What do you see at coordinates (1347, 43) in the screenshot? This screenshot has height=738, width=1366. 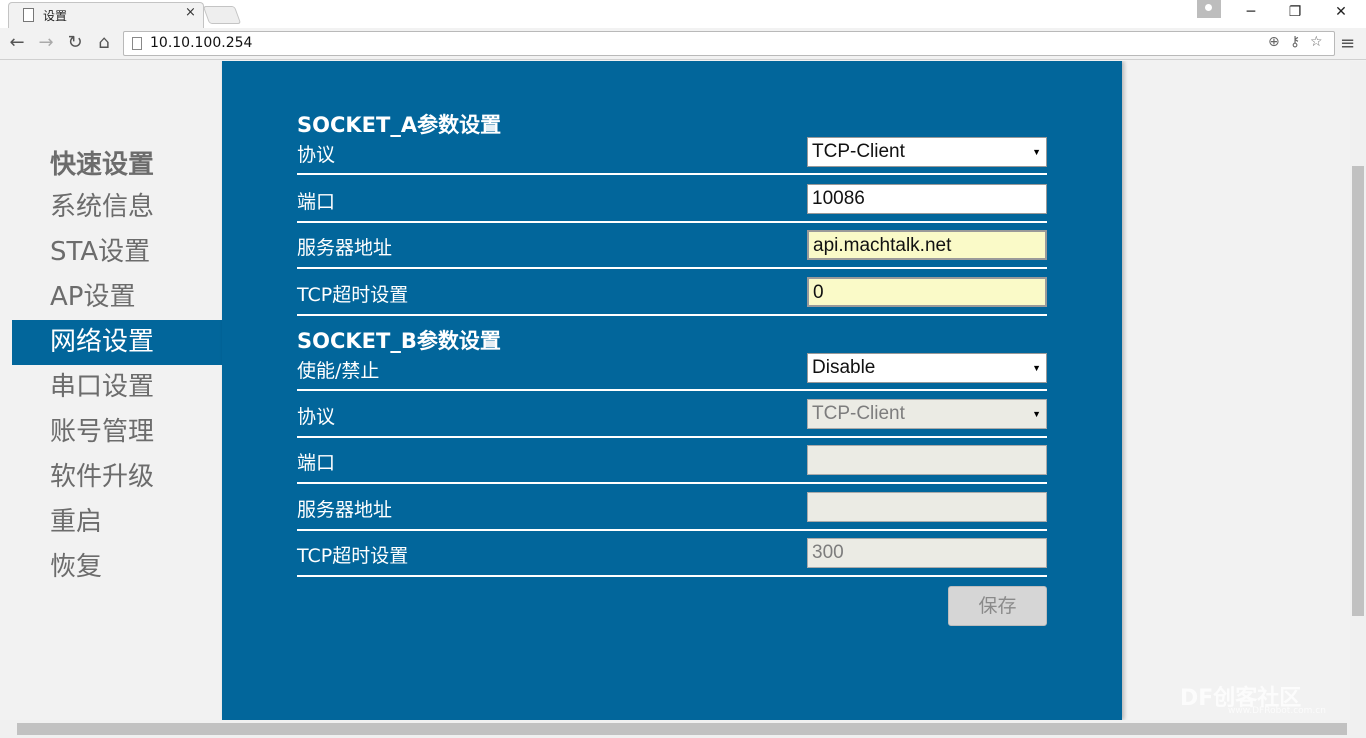 I see `menu-icon: ≡` at bounding box center [1347, 43].